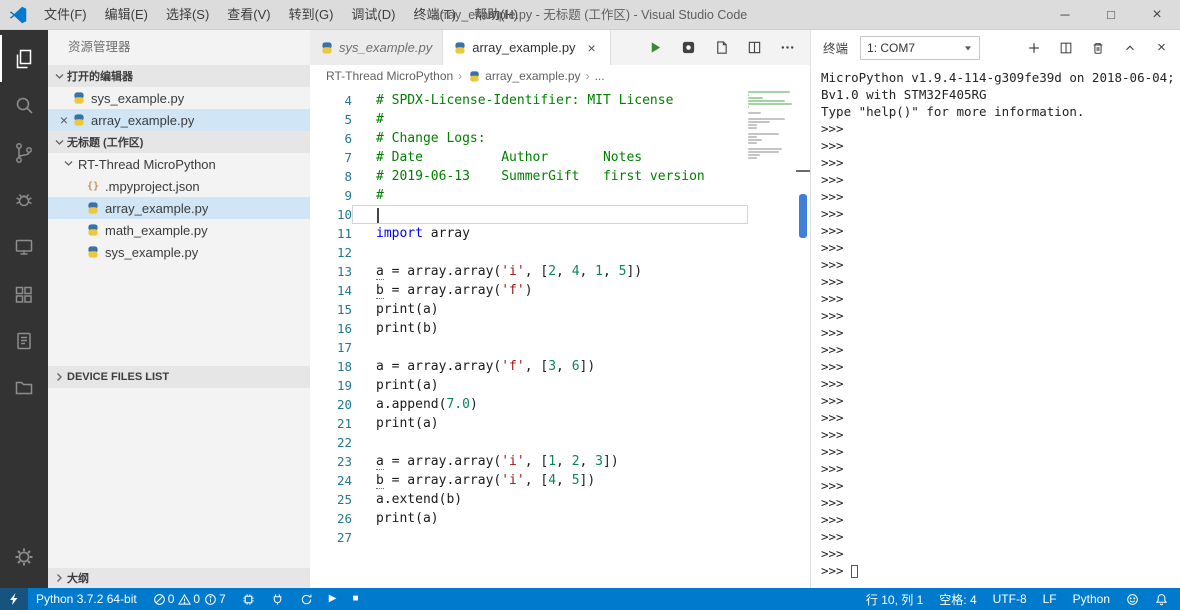 This screenshot has width=1180, height=610. Describe the element at coordinates (787, 48) in the screenshot. I see `more-actions-button` at that location.